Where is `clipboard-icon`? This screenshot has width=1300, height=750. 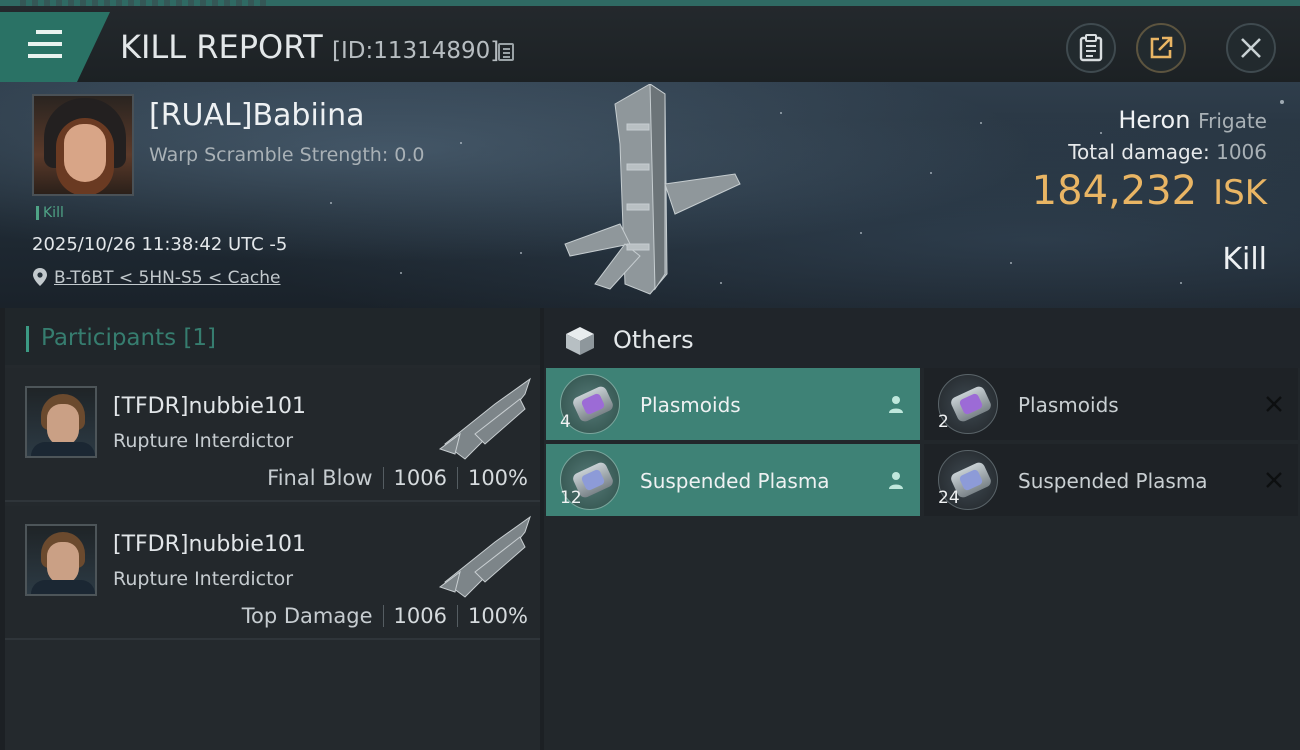 clipboard-icon is located at coordinates (1091, 48).